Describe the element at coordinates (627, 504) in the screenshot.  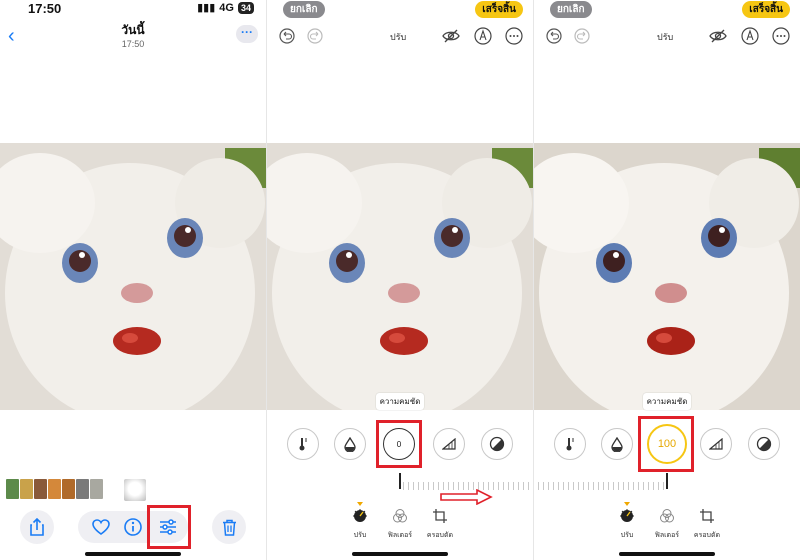
I see `active-tab-indicator` at that location.